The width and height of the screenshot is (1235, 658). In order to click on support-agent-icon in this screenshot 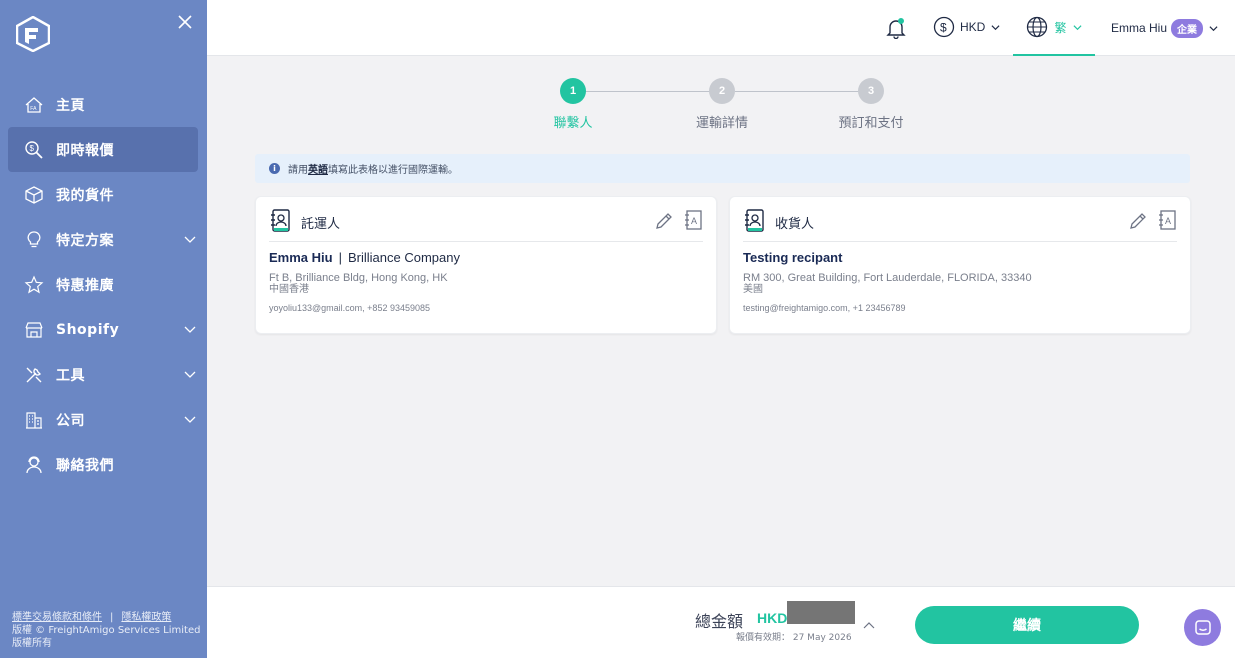, I will do `click(34, 465)`.